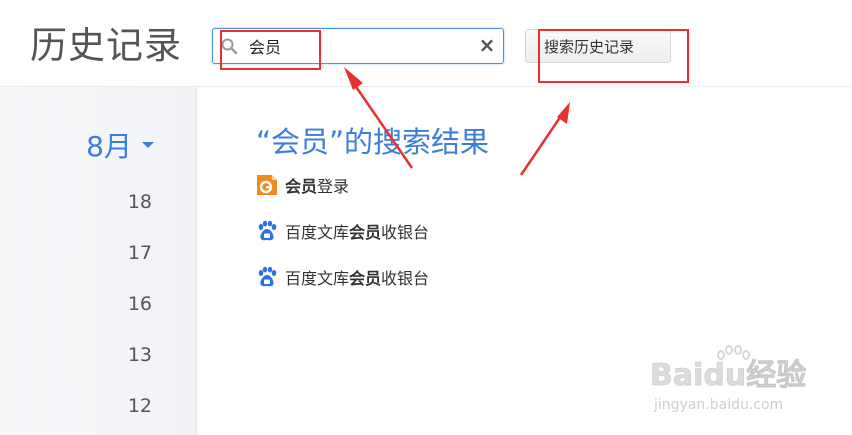 The width and height of the screenshot is (852, 435). What do you see at coordinates (379, 118) in the screenshot?
I see `annotation-arrow-search` at bounding box center [379, 118].